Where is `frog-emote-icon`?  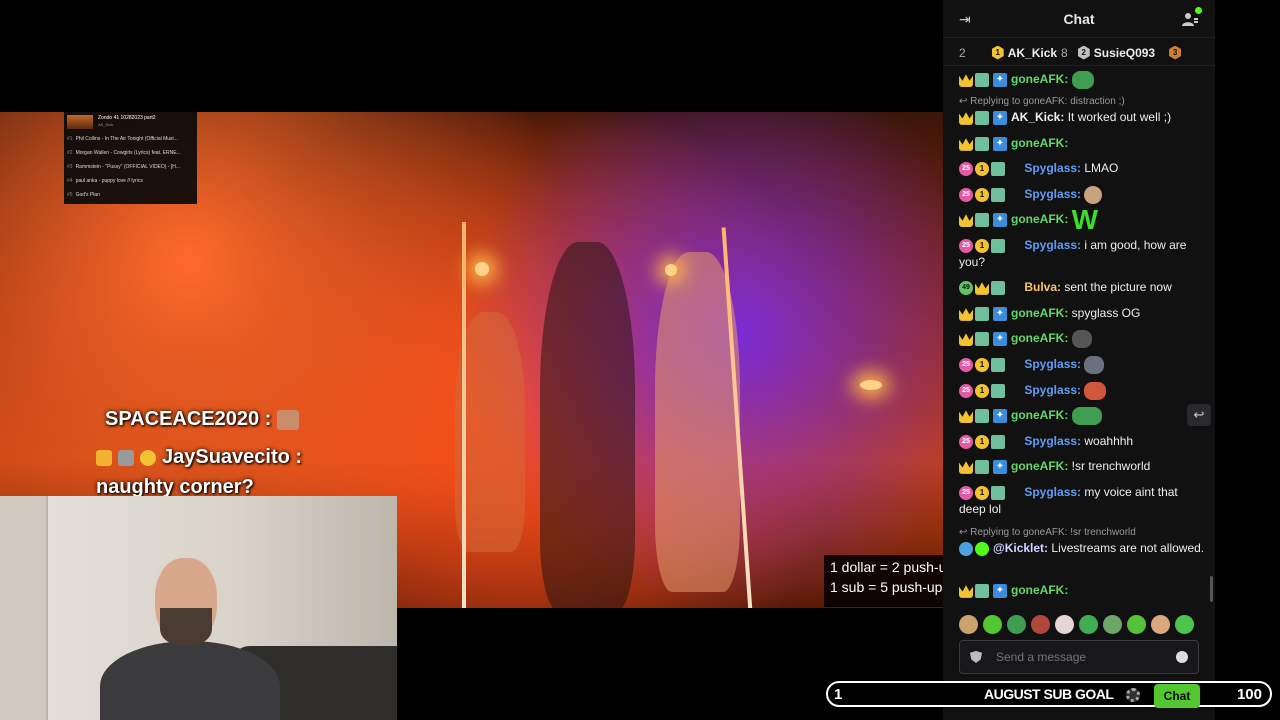
frog-emote-icon is located at coordinates (1016, 624).